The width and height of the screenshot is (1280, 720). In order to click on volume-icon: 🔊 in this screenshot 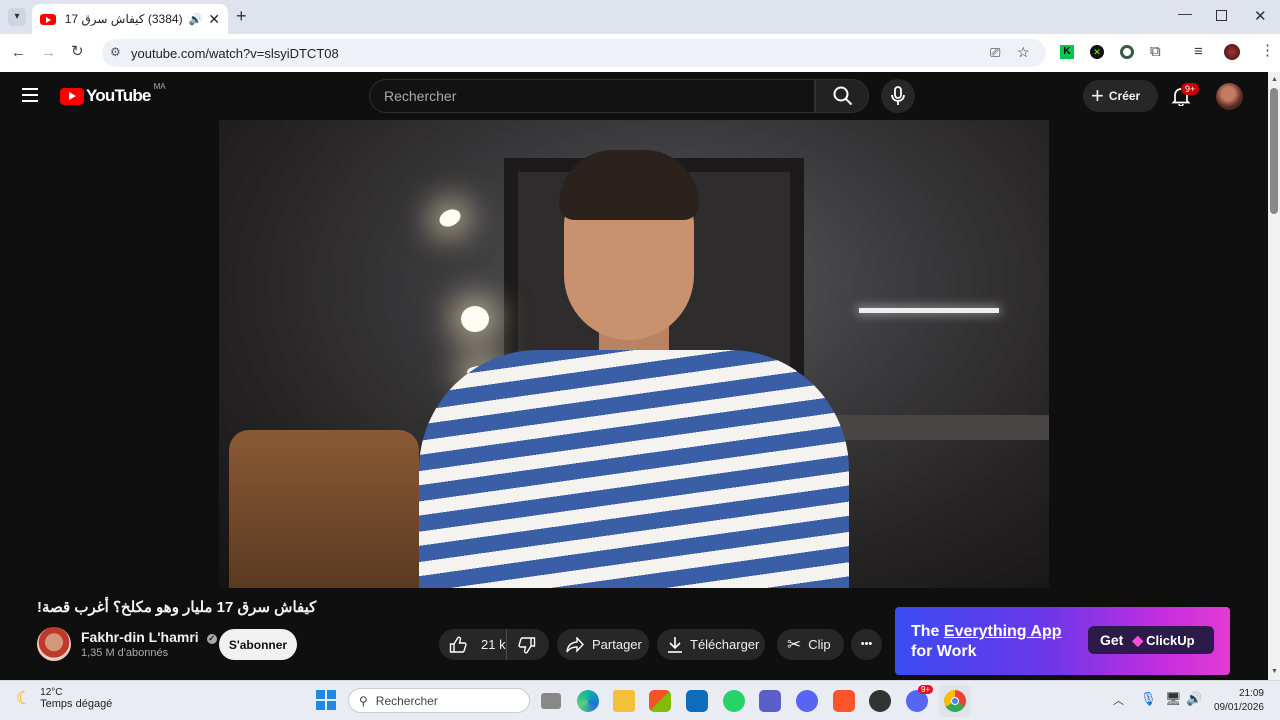, I will do `click(1194, 699)`.